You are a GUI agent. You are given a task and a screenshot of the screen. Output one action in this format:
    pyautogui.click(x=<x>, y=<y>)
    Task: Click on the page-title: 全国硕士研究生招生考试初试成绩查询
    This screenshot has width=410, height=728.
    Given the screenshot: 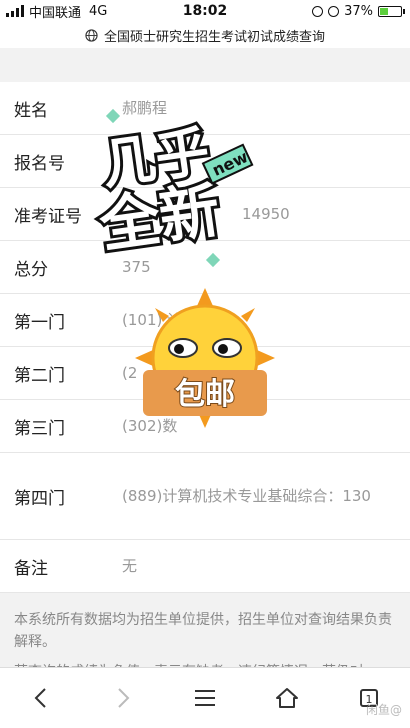 What is the action you would take?
    pyautogui.click(x=214, y=37)
    